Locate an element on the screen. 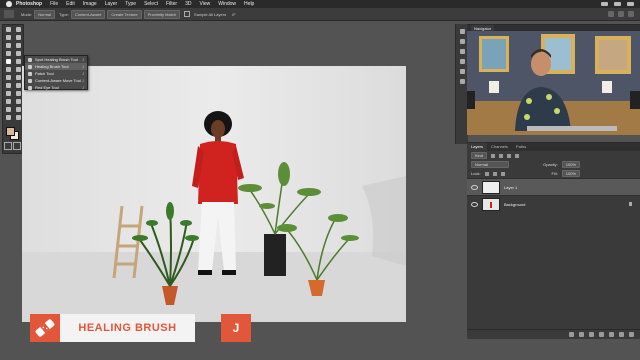 This screenshot has width=640, height=360. blend-mode-select: Normal is located at coordinates (490, 164).